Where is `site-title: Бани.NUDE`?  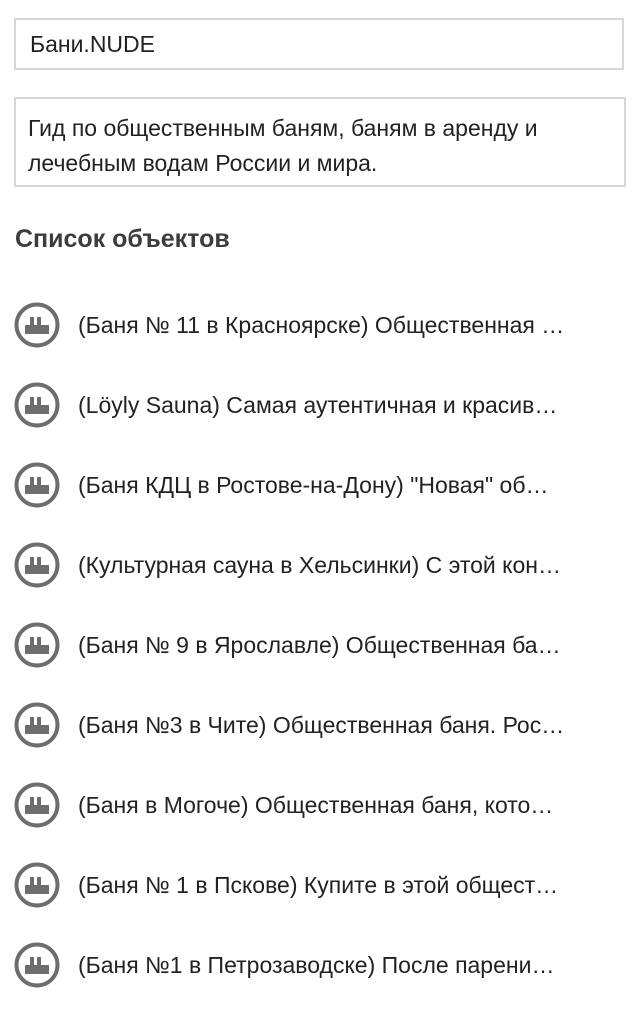 site-title: Бани.NUDE is located at coordinates (92, 43).